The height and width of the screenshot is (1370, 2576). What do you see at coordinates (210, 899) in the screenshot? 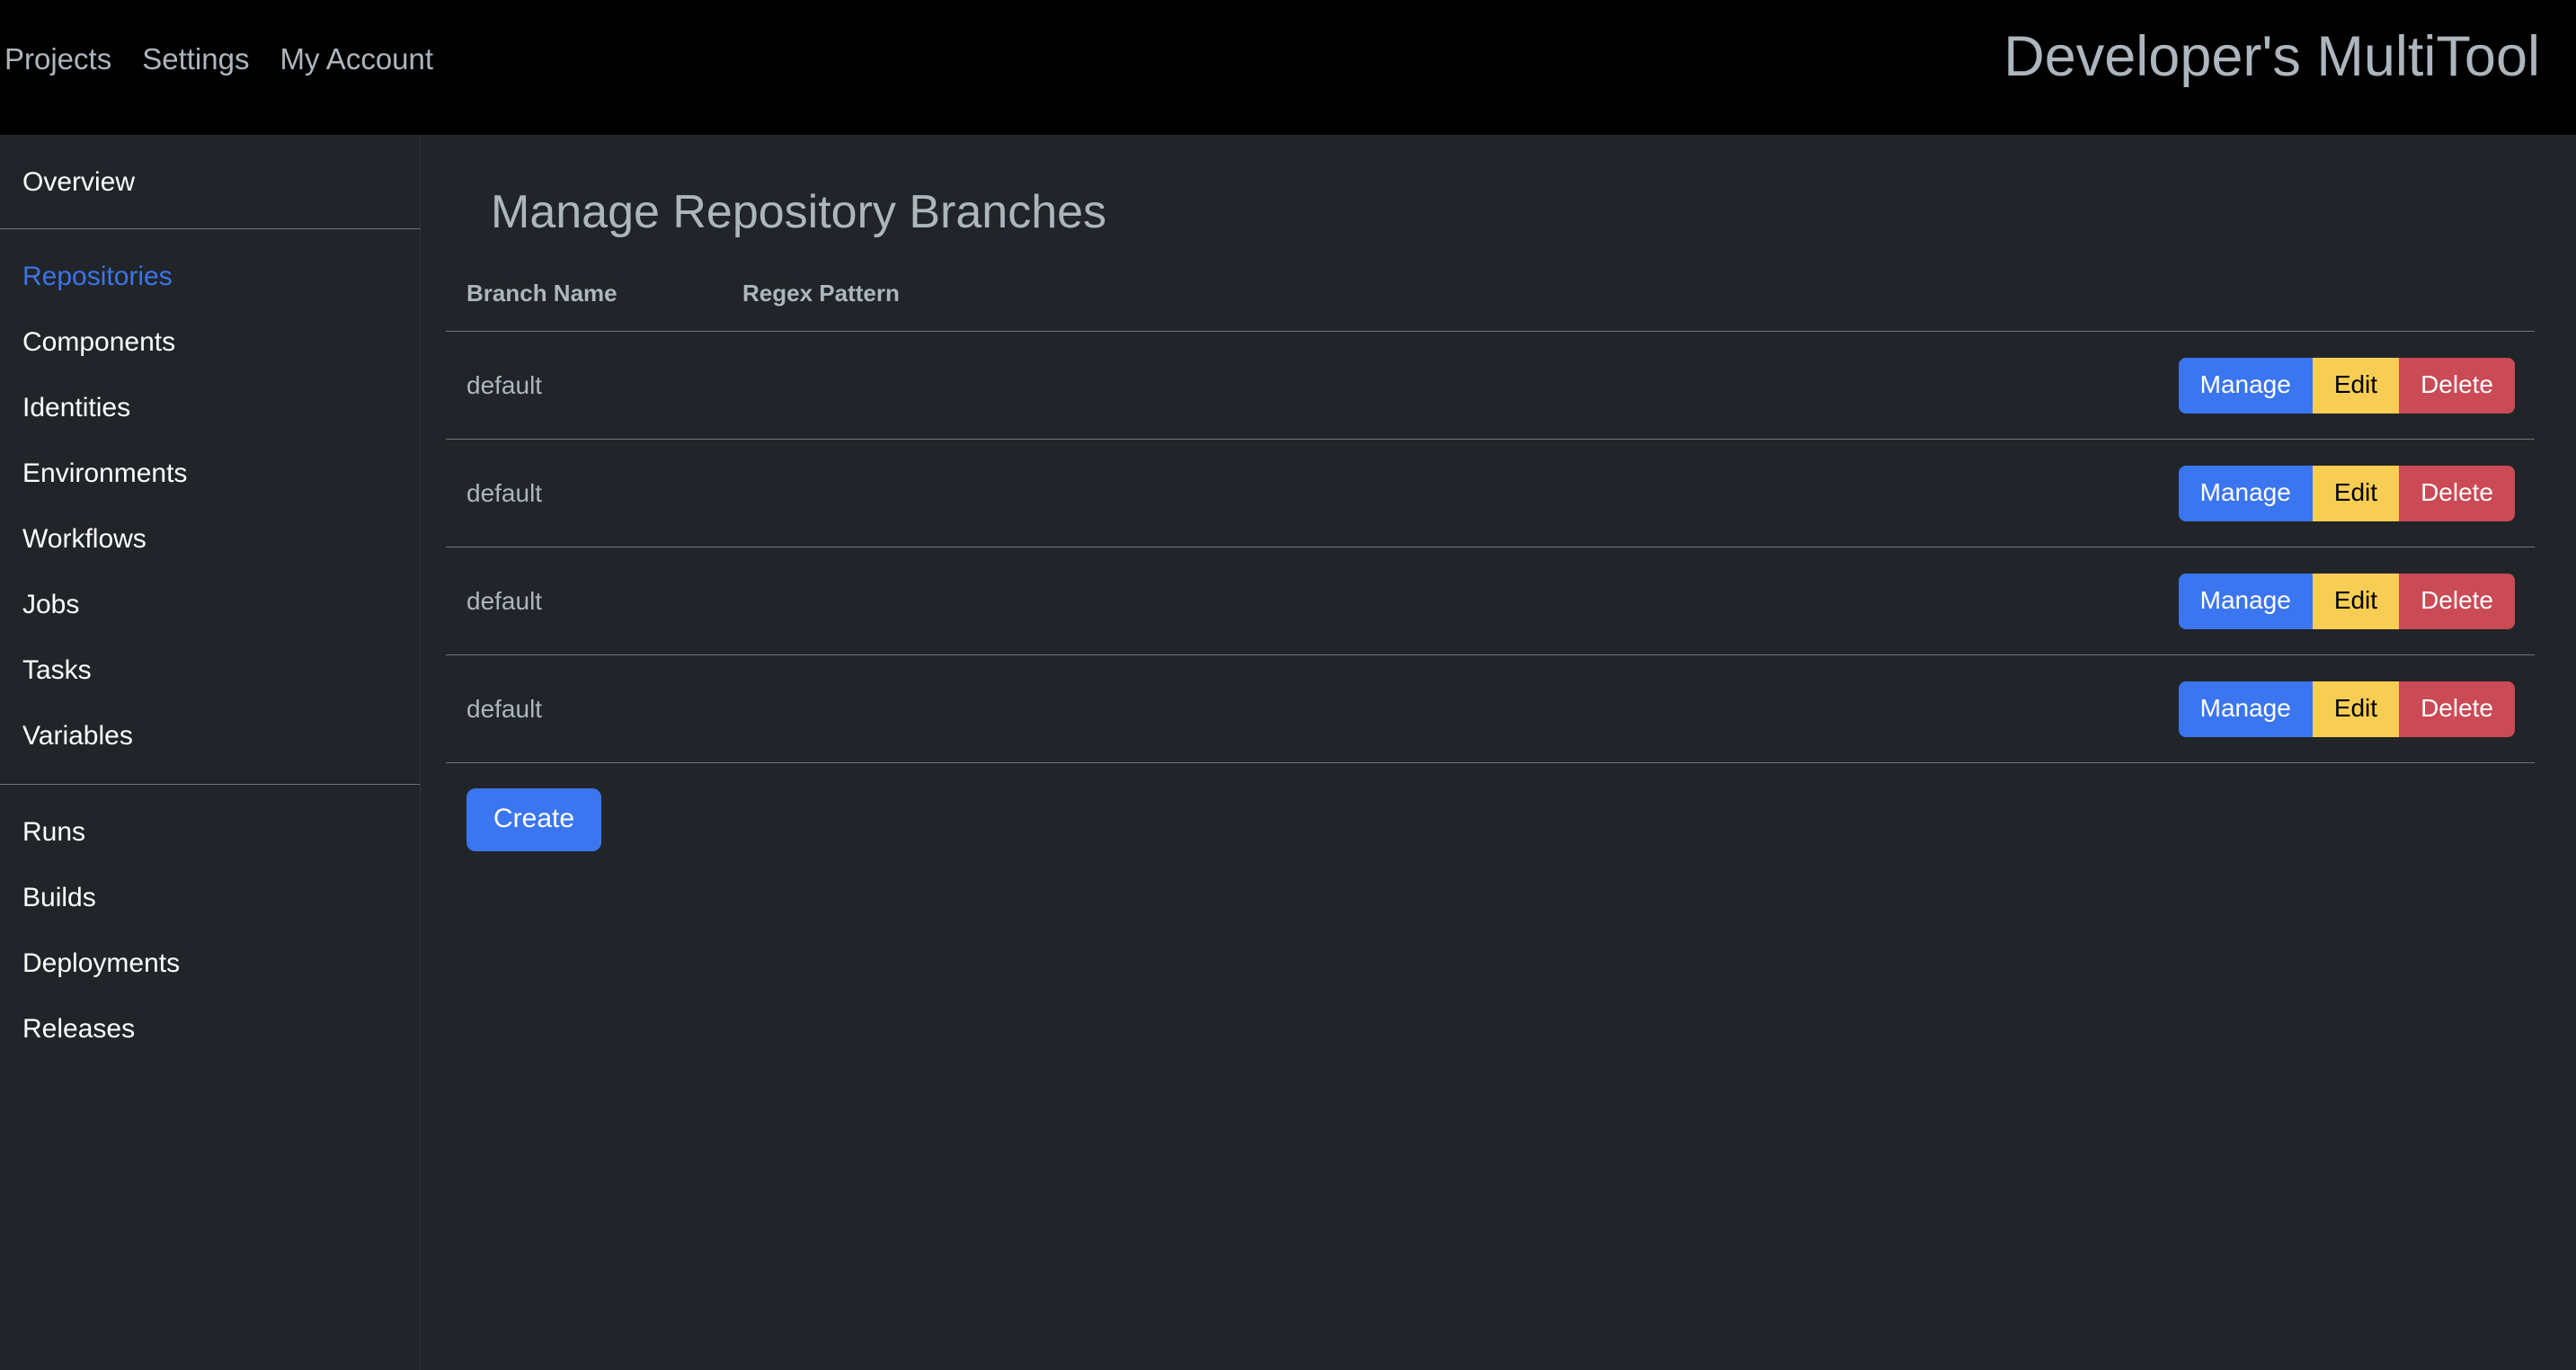
I see `sidebar-item-builds: Builds` at bounding box center [210, 899].